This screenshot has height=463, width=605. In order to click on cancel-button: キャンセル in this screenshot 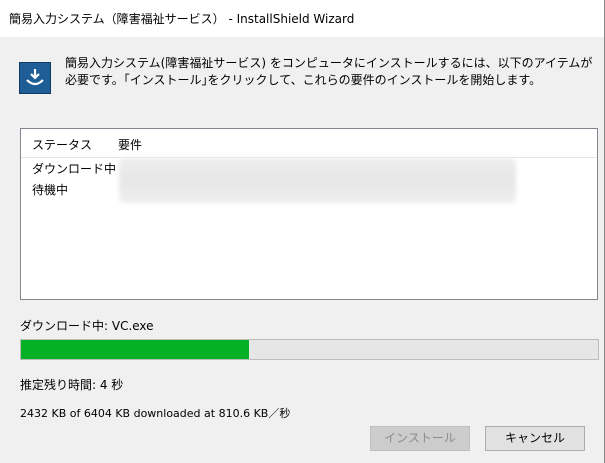, I will do `click(535, 438)`.